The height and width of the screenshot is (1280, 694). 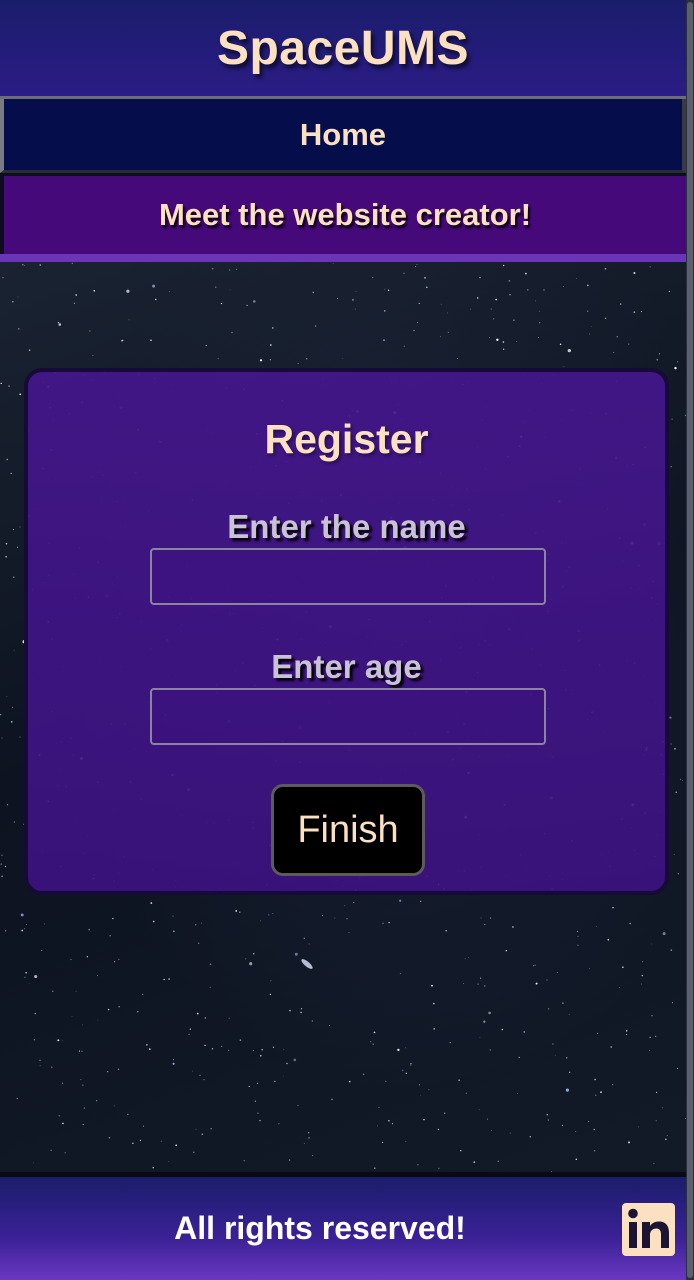 What do you see at coordinates (346, 526) in the screenshot?
I see `name-label: Enter the name` at bounding box center [346, 526].